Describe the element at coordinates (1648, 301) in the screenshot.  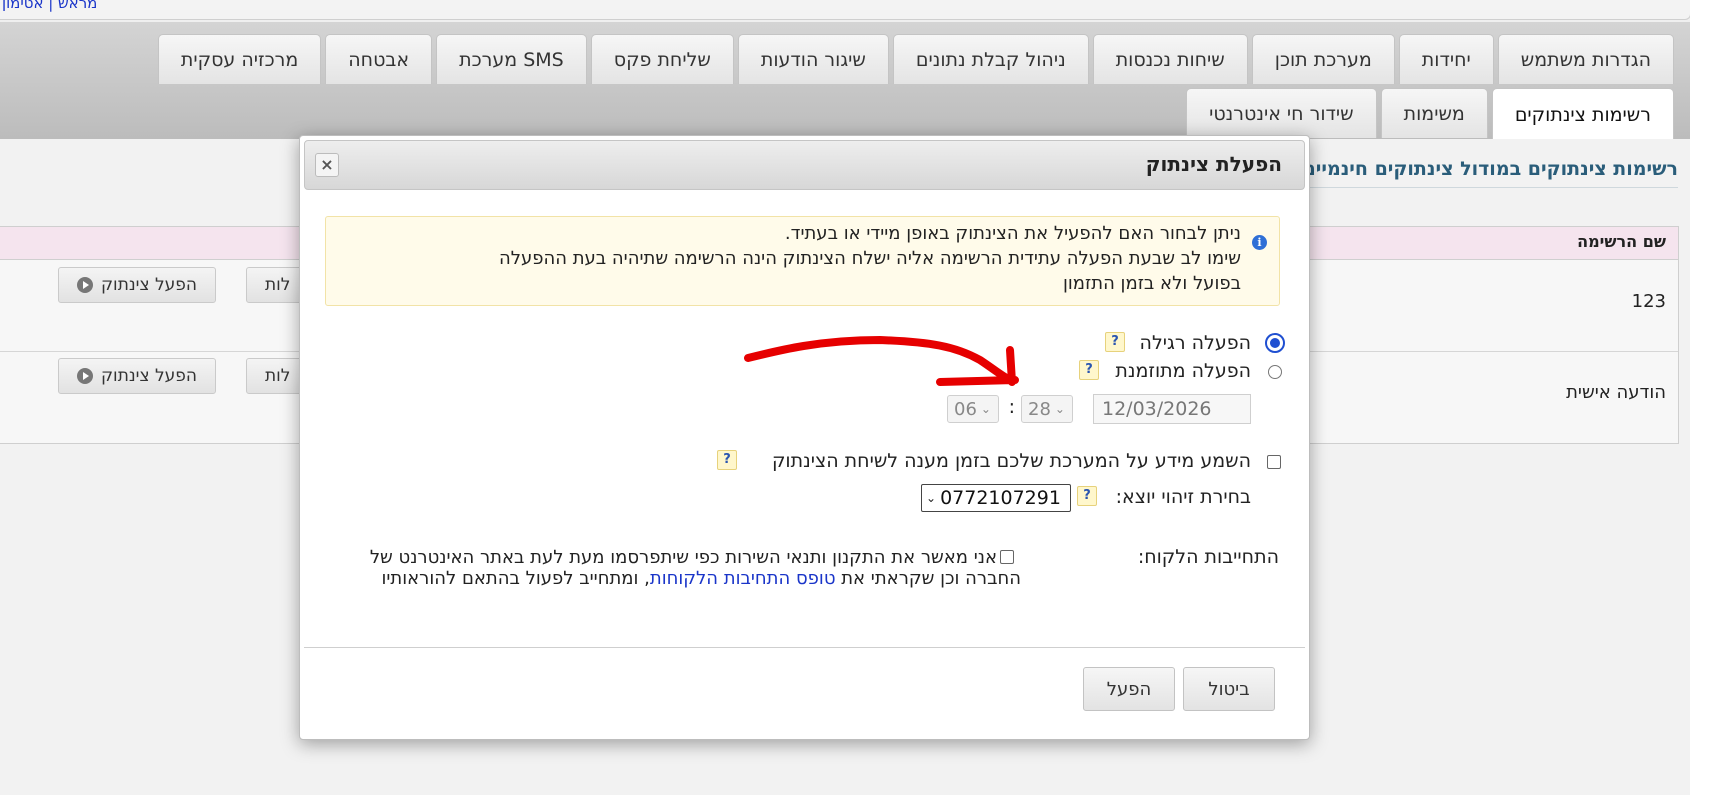
I see `table-row-name: 123` at that location.